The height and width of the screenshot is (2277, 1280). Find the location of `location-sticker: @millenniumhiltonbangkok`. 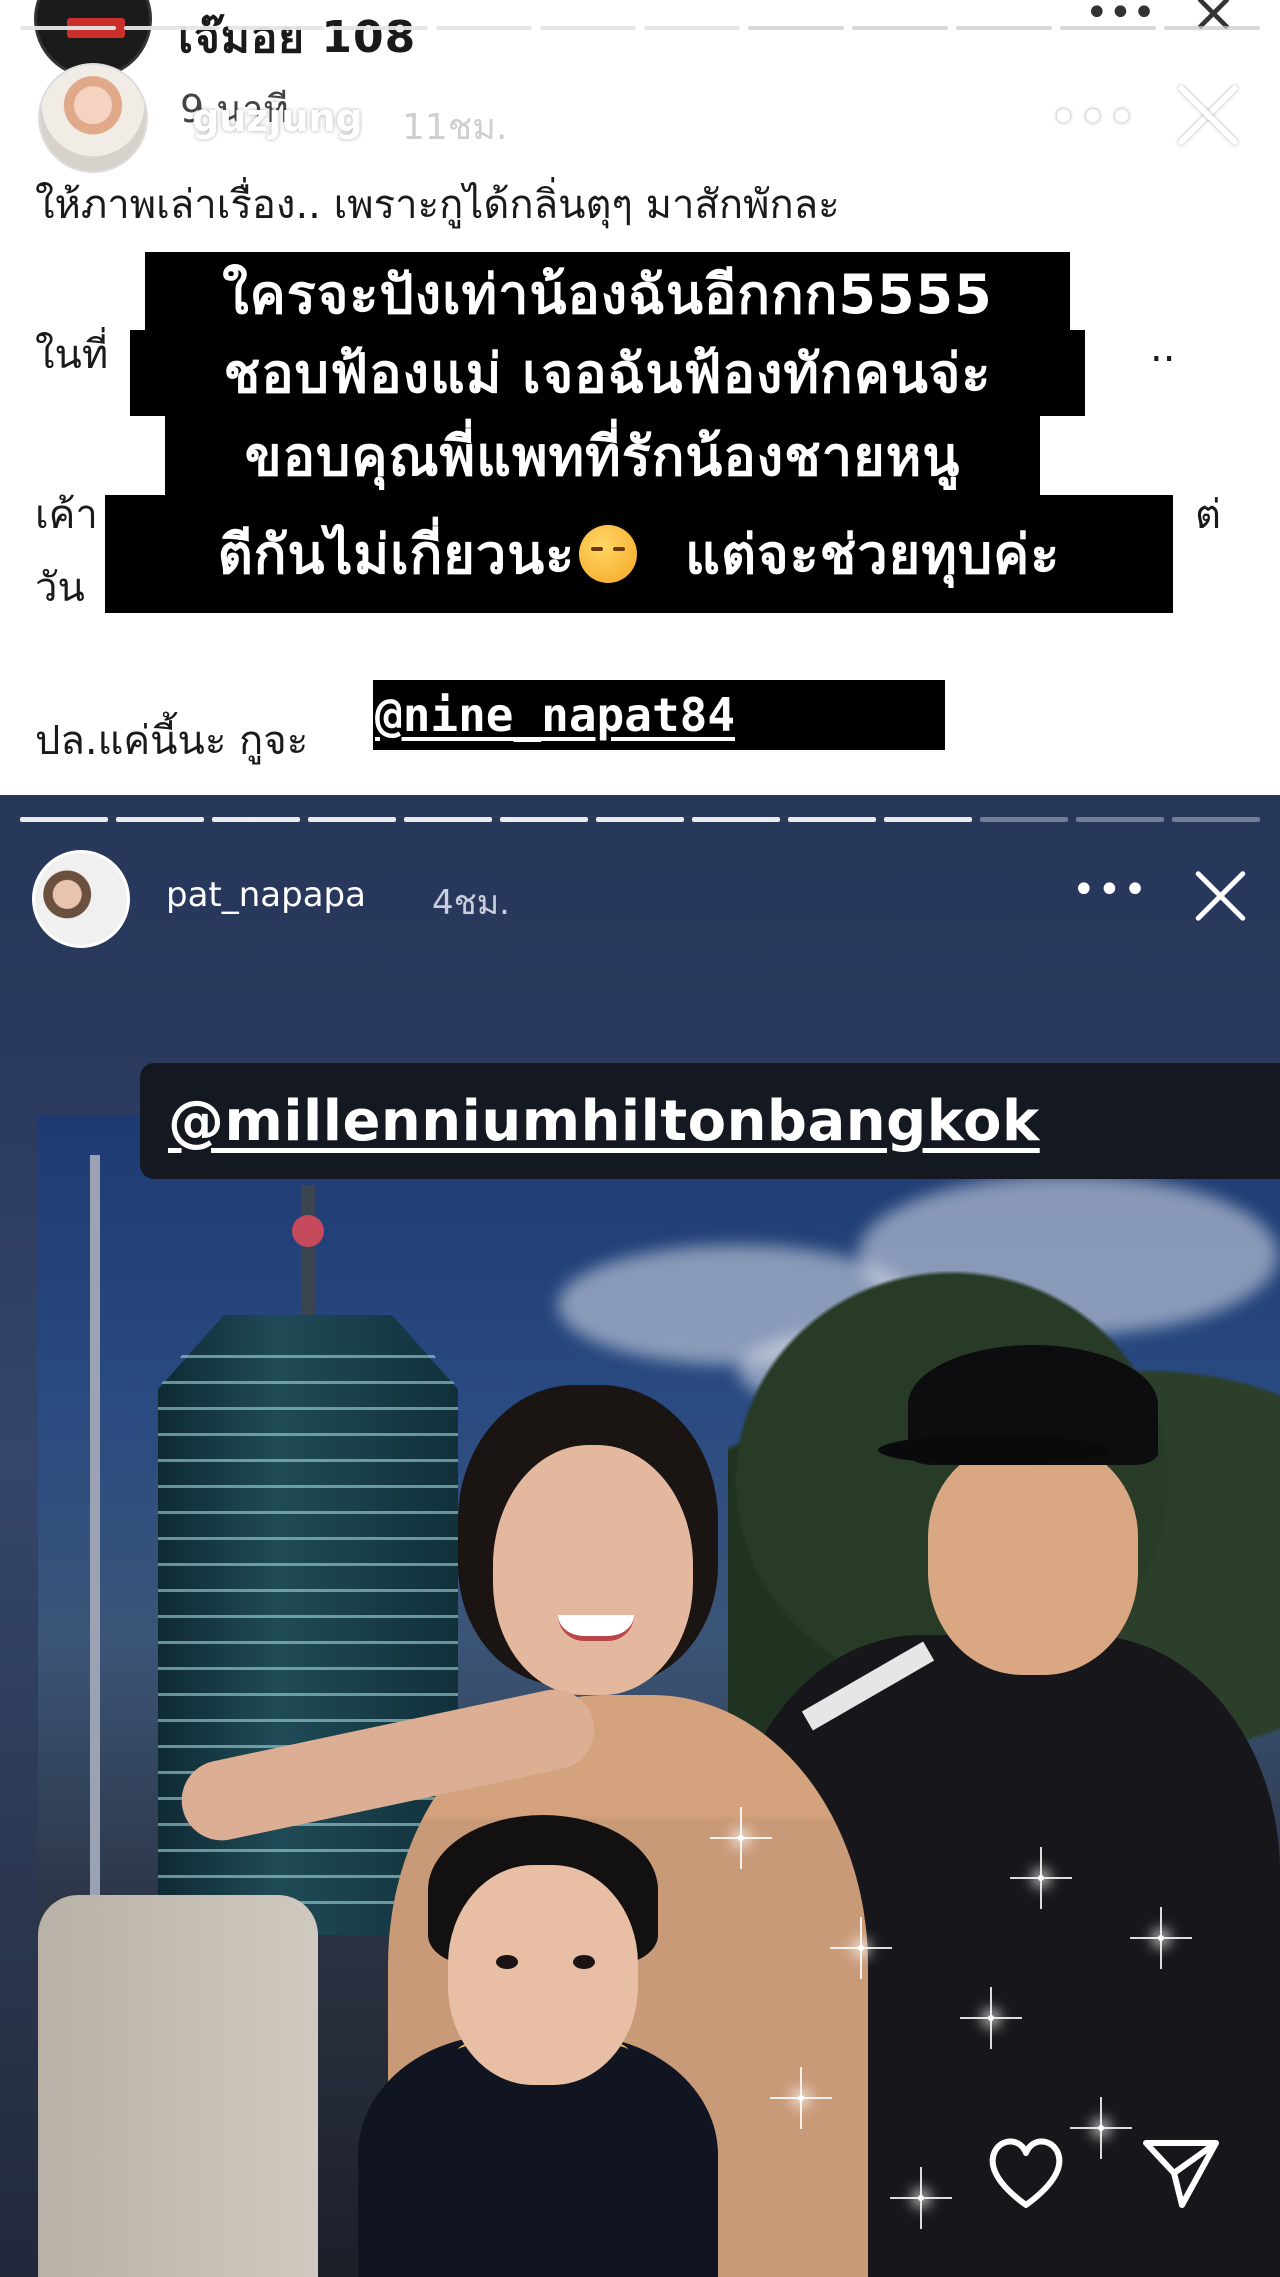

location-sticker: @millenniumhiltonbangkok is located at coordinates (710, 1121).